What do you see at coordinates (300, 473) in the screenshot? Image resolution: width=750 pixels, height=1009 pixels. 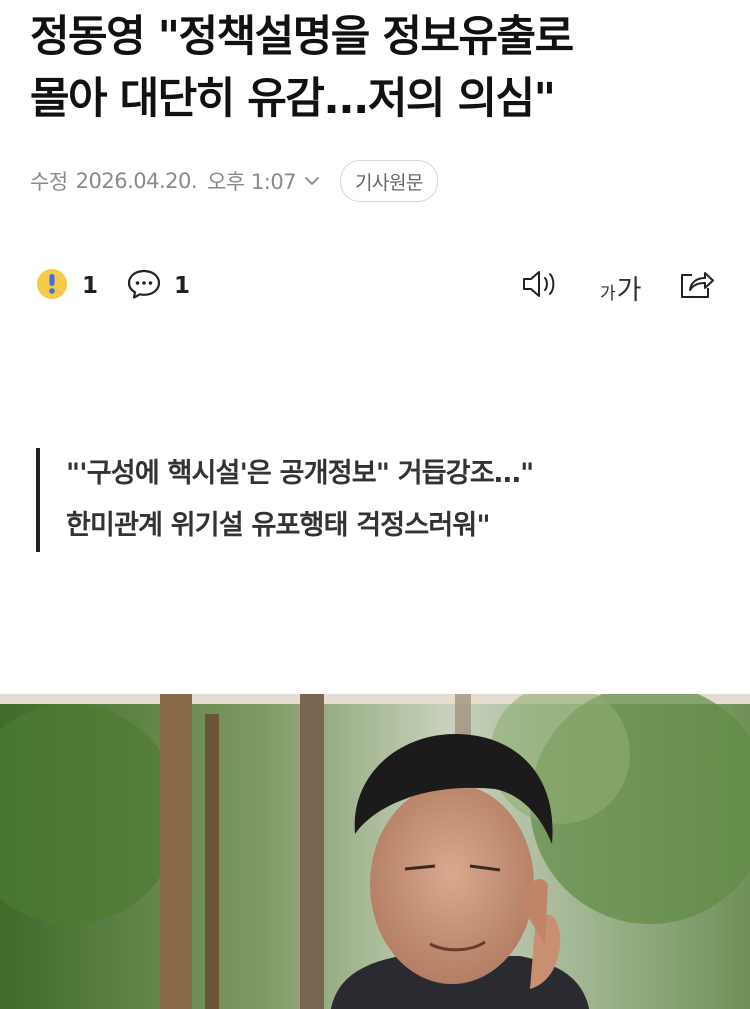 I see `subtitle-line-1: "'구성에 핵시설'은 공개정보" 거듭강조…"` at bounding box center [300, 473].